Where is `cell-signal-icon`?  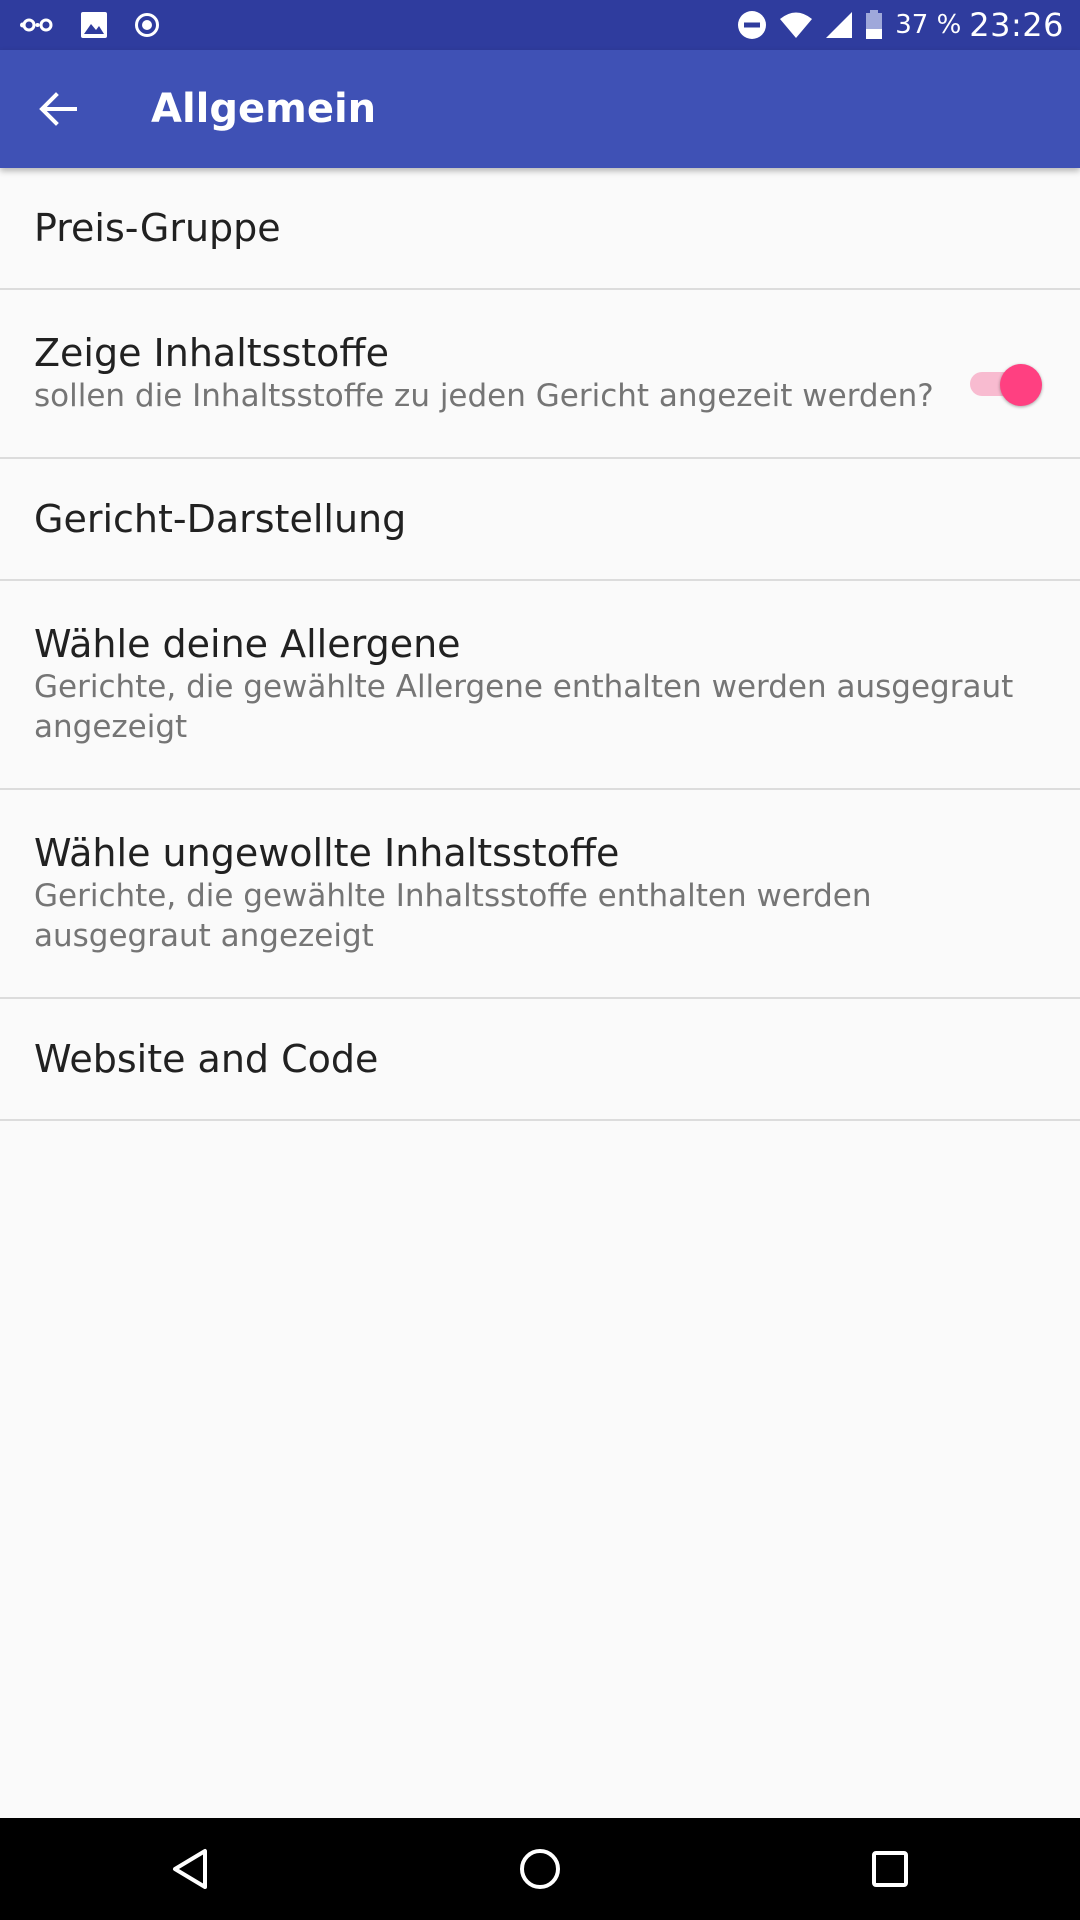
cell-signal-icon is located at coordinates (839, 25).